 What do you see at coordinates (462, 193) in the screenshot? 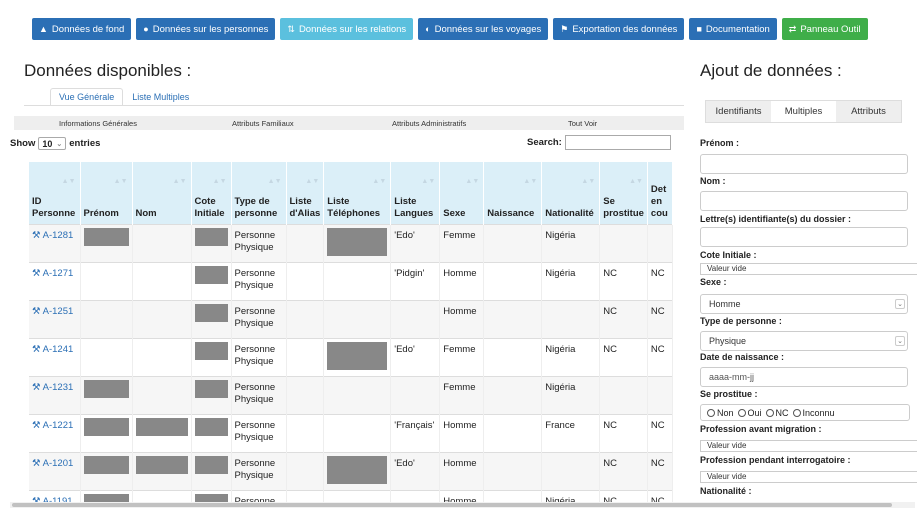
I see `column-header: Sexe ▲▼` at bounding box center [462, 193].